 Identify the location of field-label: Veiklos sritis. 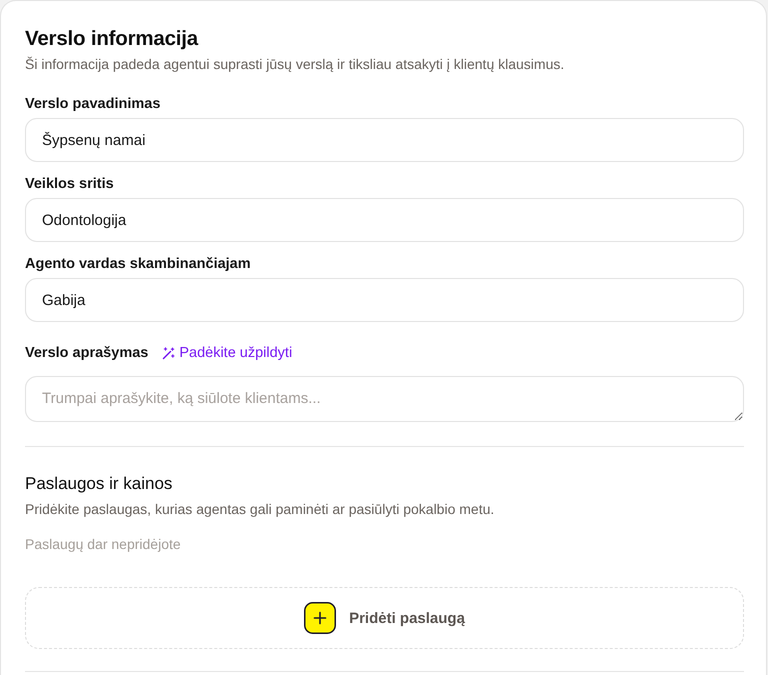
(69, 184).